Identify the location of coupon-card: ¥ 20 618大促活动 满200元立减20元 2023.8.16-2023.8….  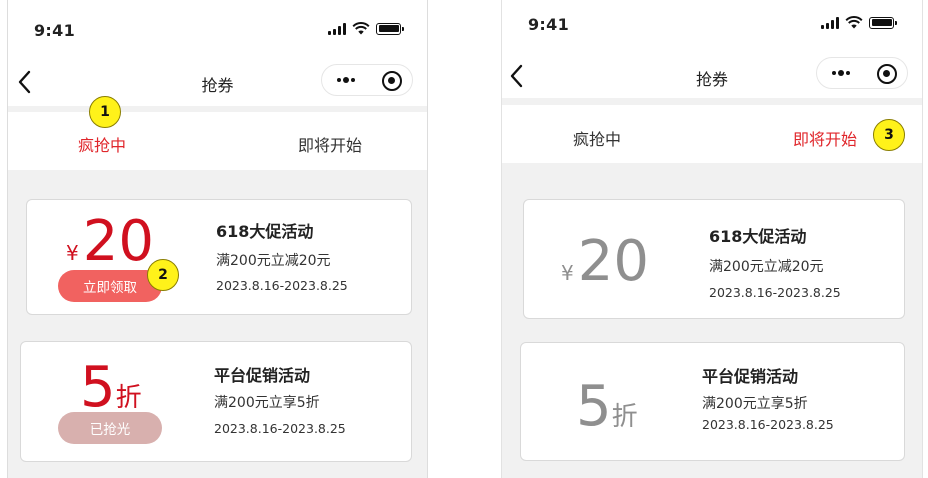
(714, 259).